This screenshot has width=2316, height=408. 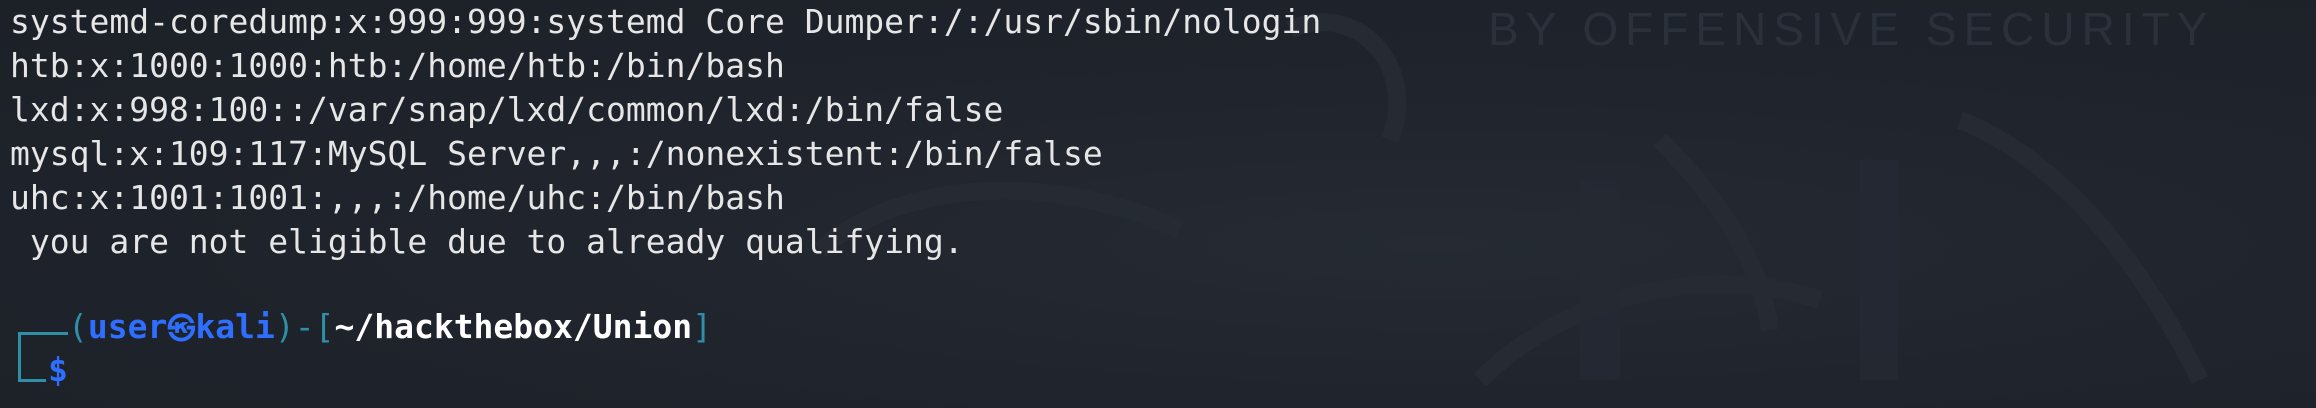 I want to click on prompt-close-paren: ), so click(x=284, y=326).